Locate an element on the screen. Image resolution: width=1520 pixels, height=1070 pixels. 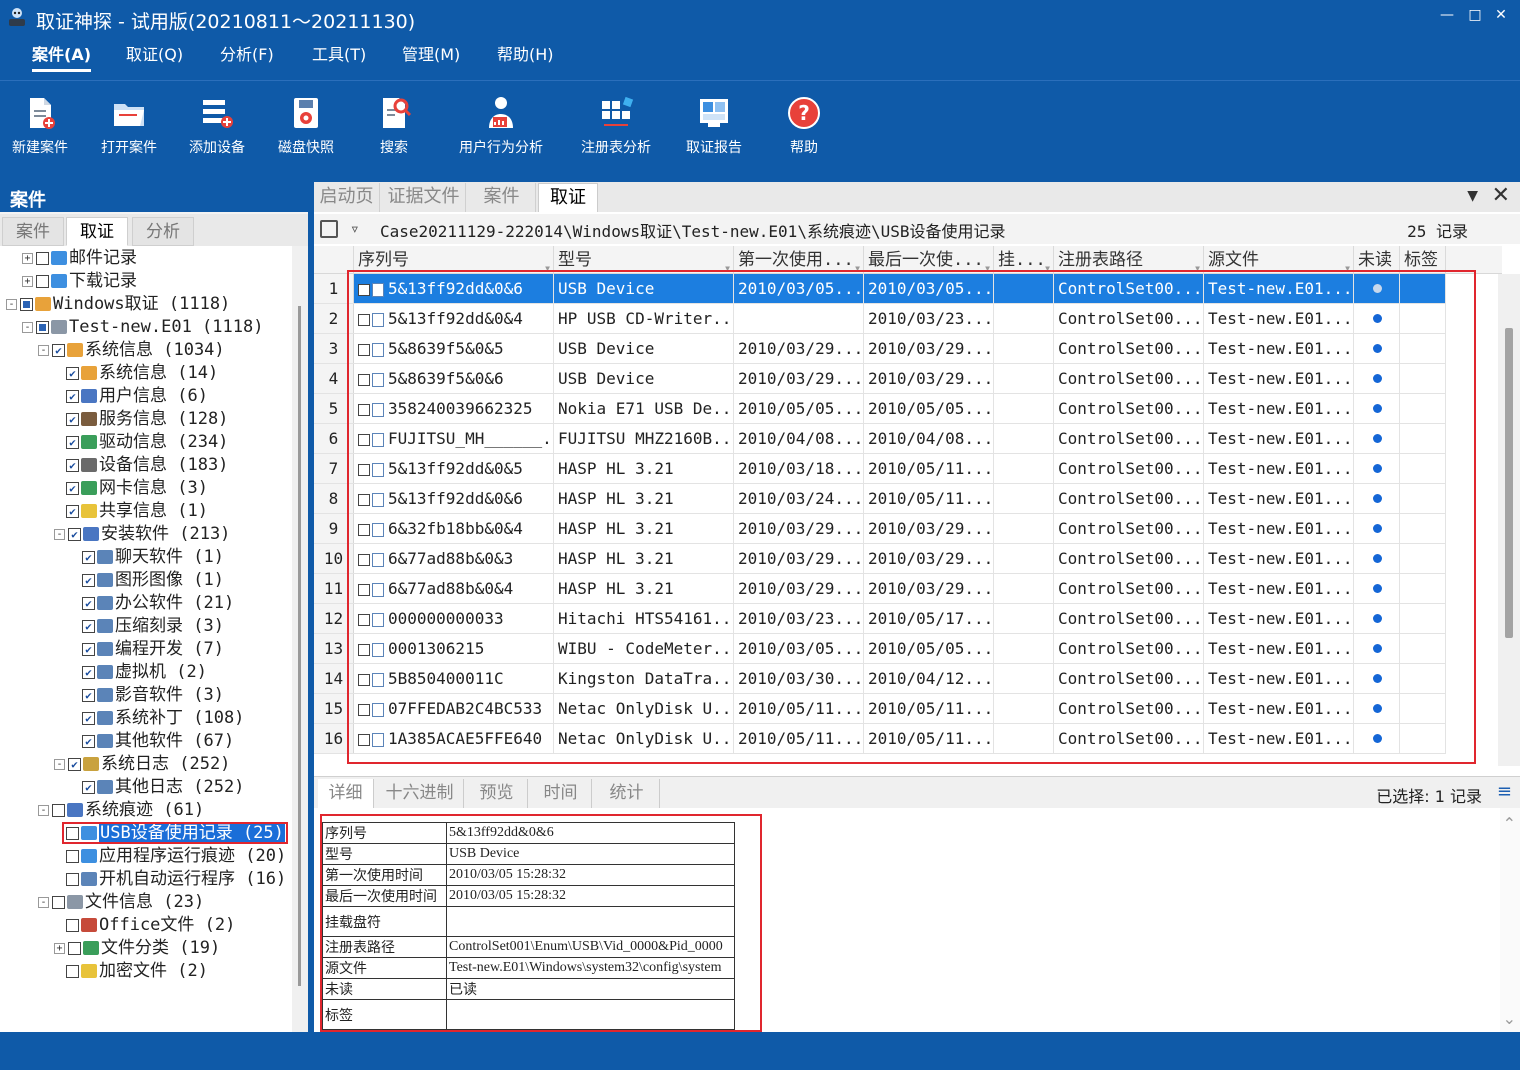
grid-vertical-scrollbar is located at coordinates (1509, 520).